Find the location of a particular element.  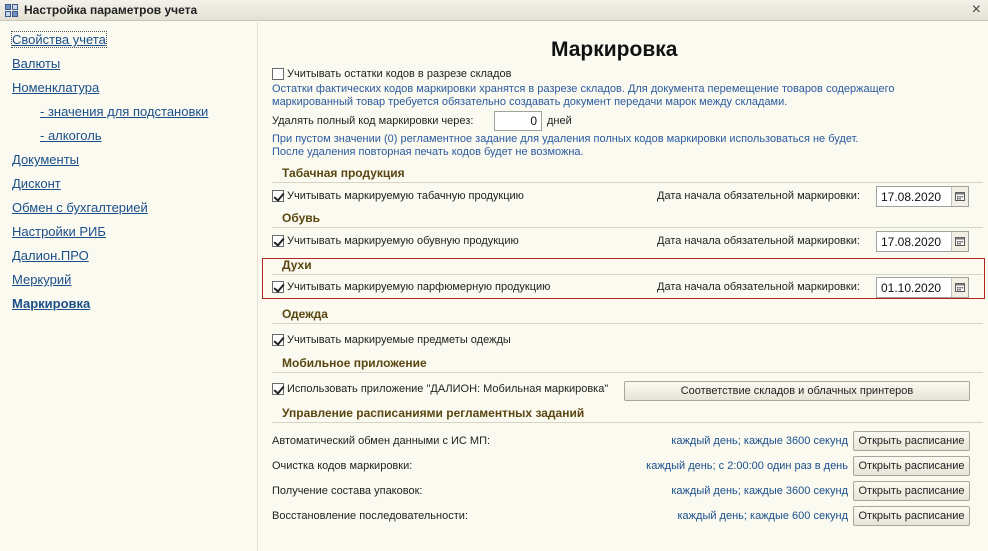

delete-codes-label: Удалять полный код маркировки через: is located at coordinates (373, 121).